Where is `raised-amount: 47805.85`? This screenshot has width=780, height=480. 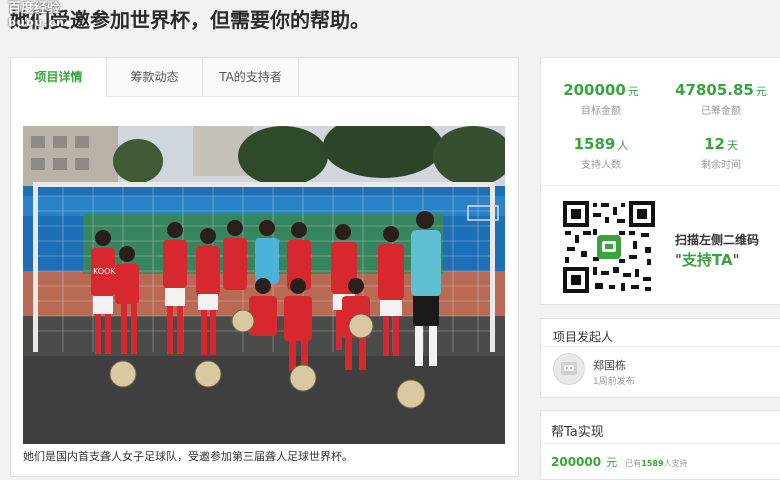 raised-amount: 47805.85 is located at coordinates (714, 90).